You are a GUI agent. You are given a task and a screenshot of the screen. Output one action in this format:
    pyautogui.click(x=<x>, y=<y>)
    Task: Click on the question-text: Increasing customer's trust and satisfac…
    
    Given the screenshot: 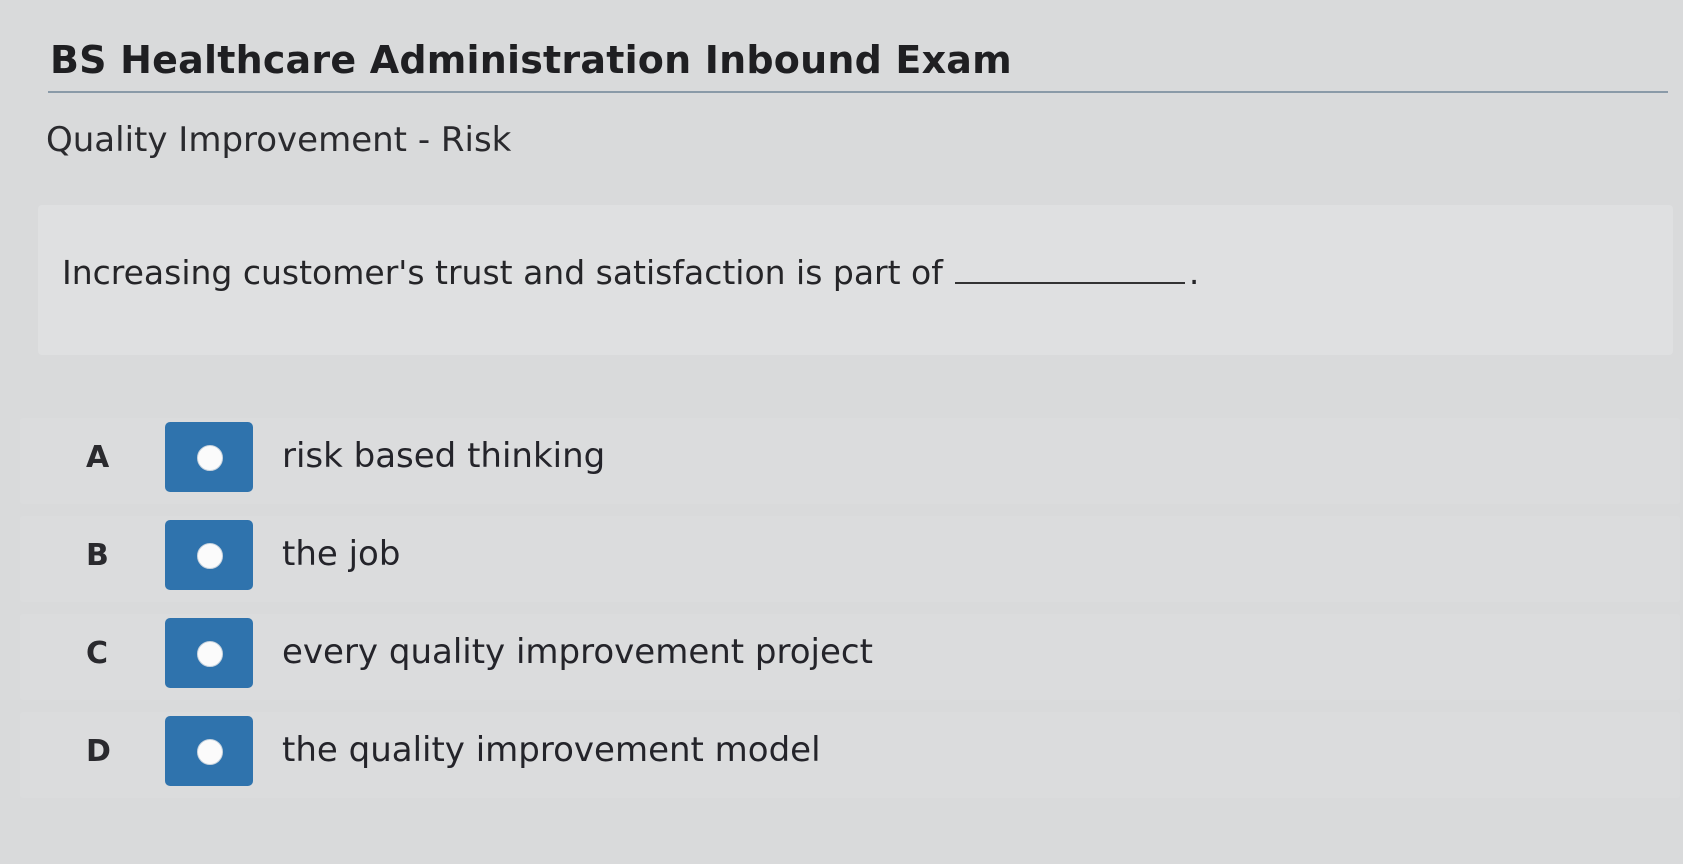 What is the action you would take?
    pyautogui.click(x=630, y=272)
    